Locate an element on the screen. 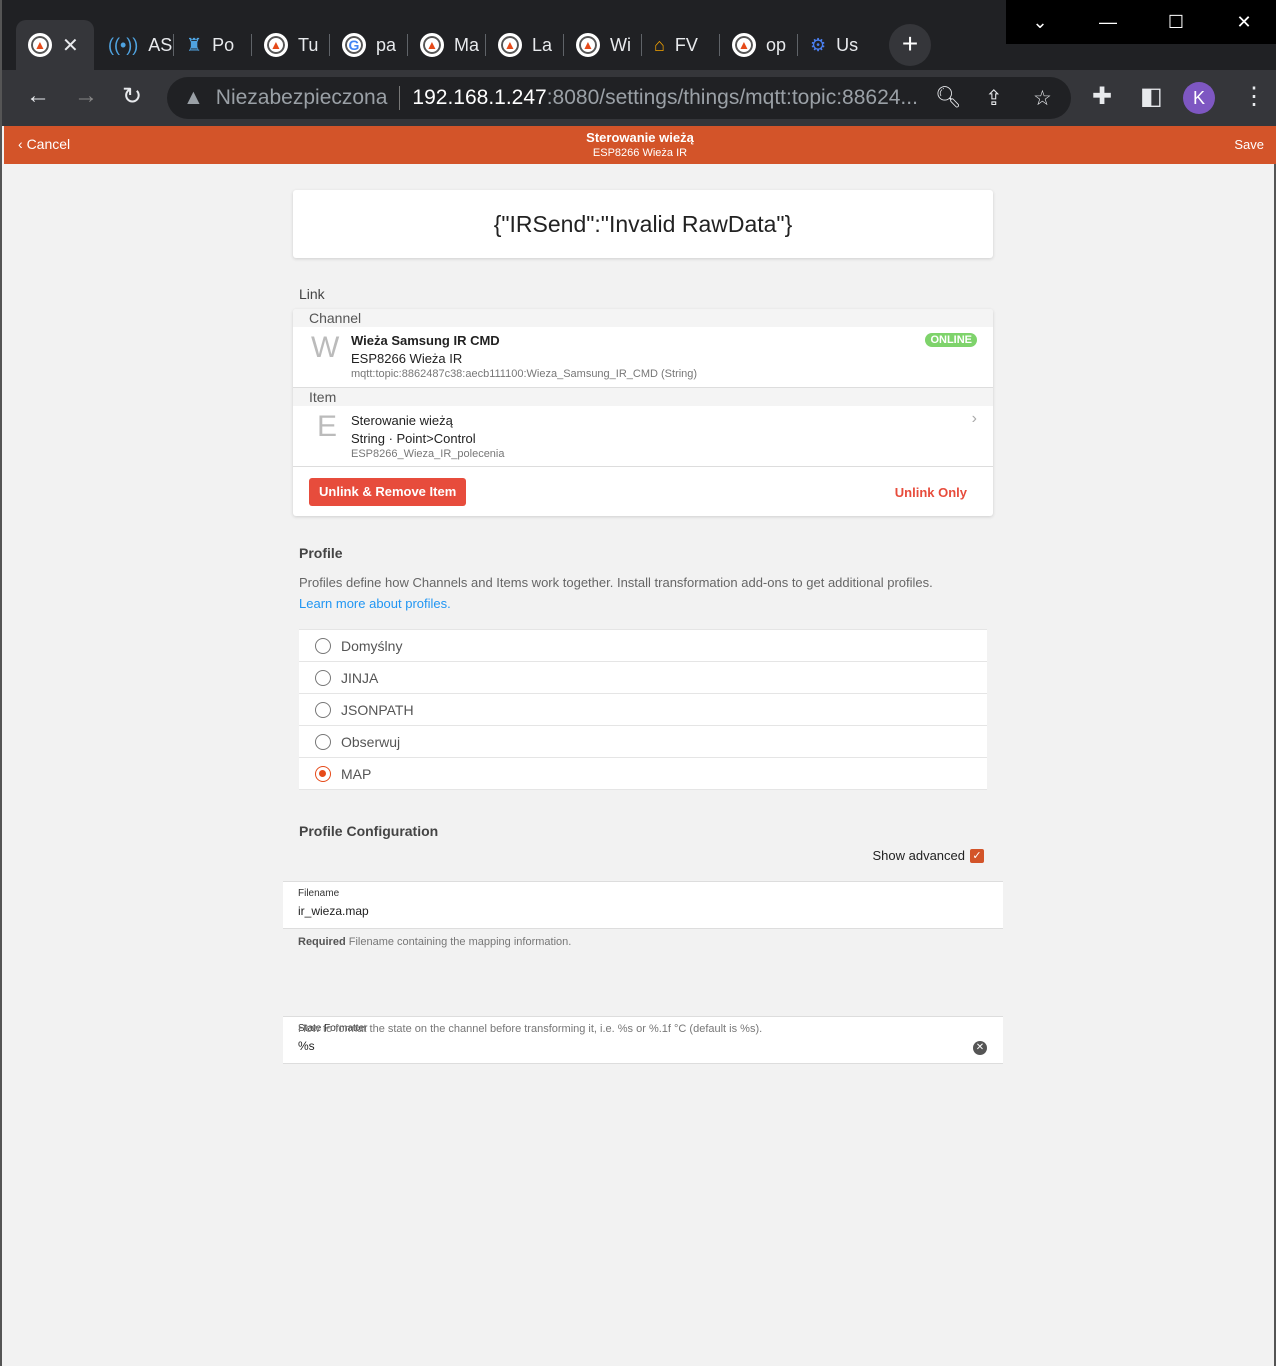 Image resolution: width=1276 pixels, height=1366 pixels. tab: ⌂ FV is located at coordinates (681, 45).